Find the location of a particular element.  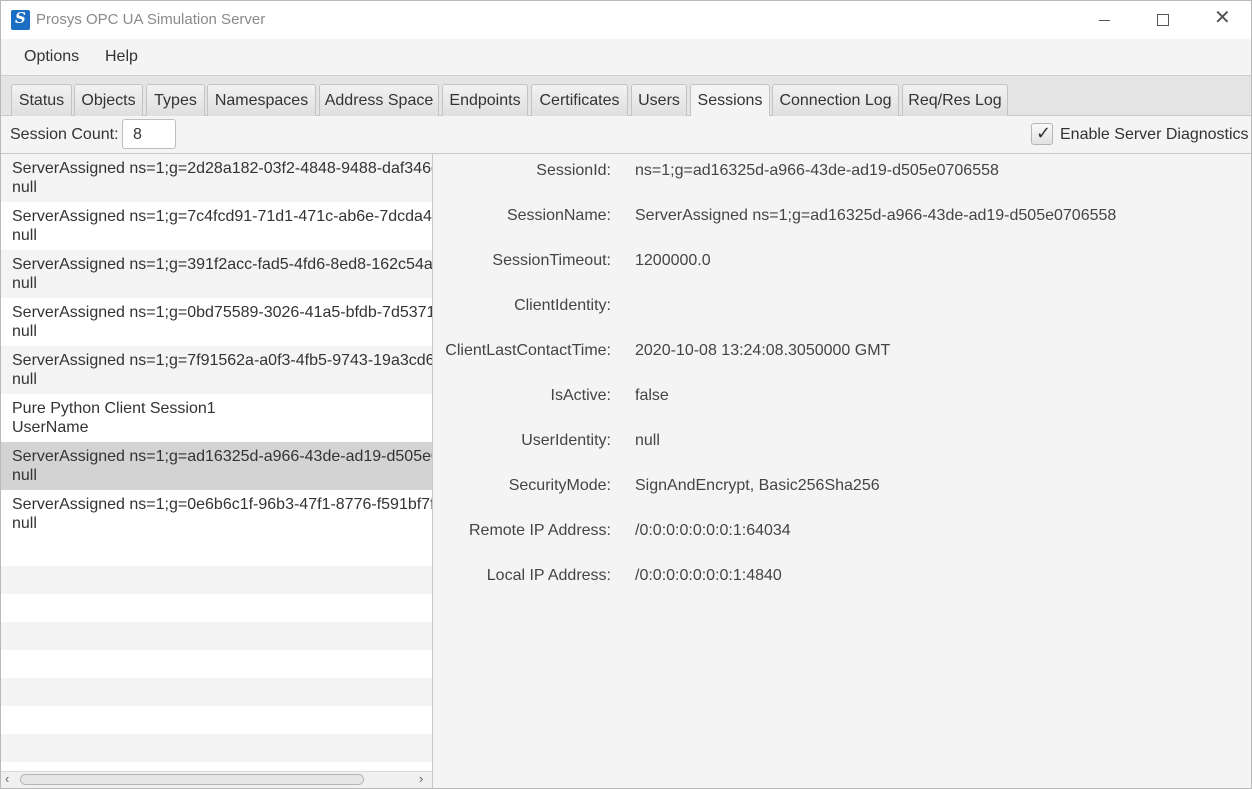

checkmark-icon: ✓ is located at coordinates (1044, 133).